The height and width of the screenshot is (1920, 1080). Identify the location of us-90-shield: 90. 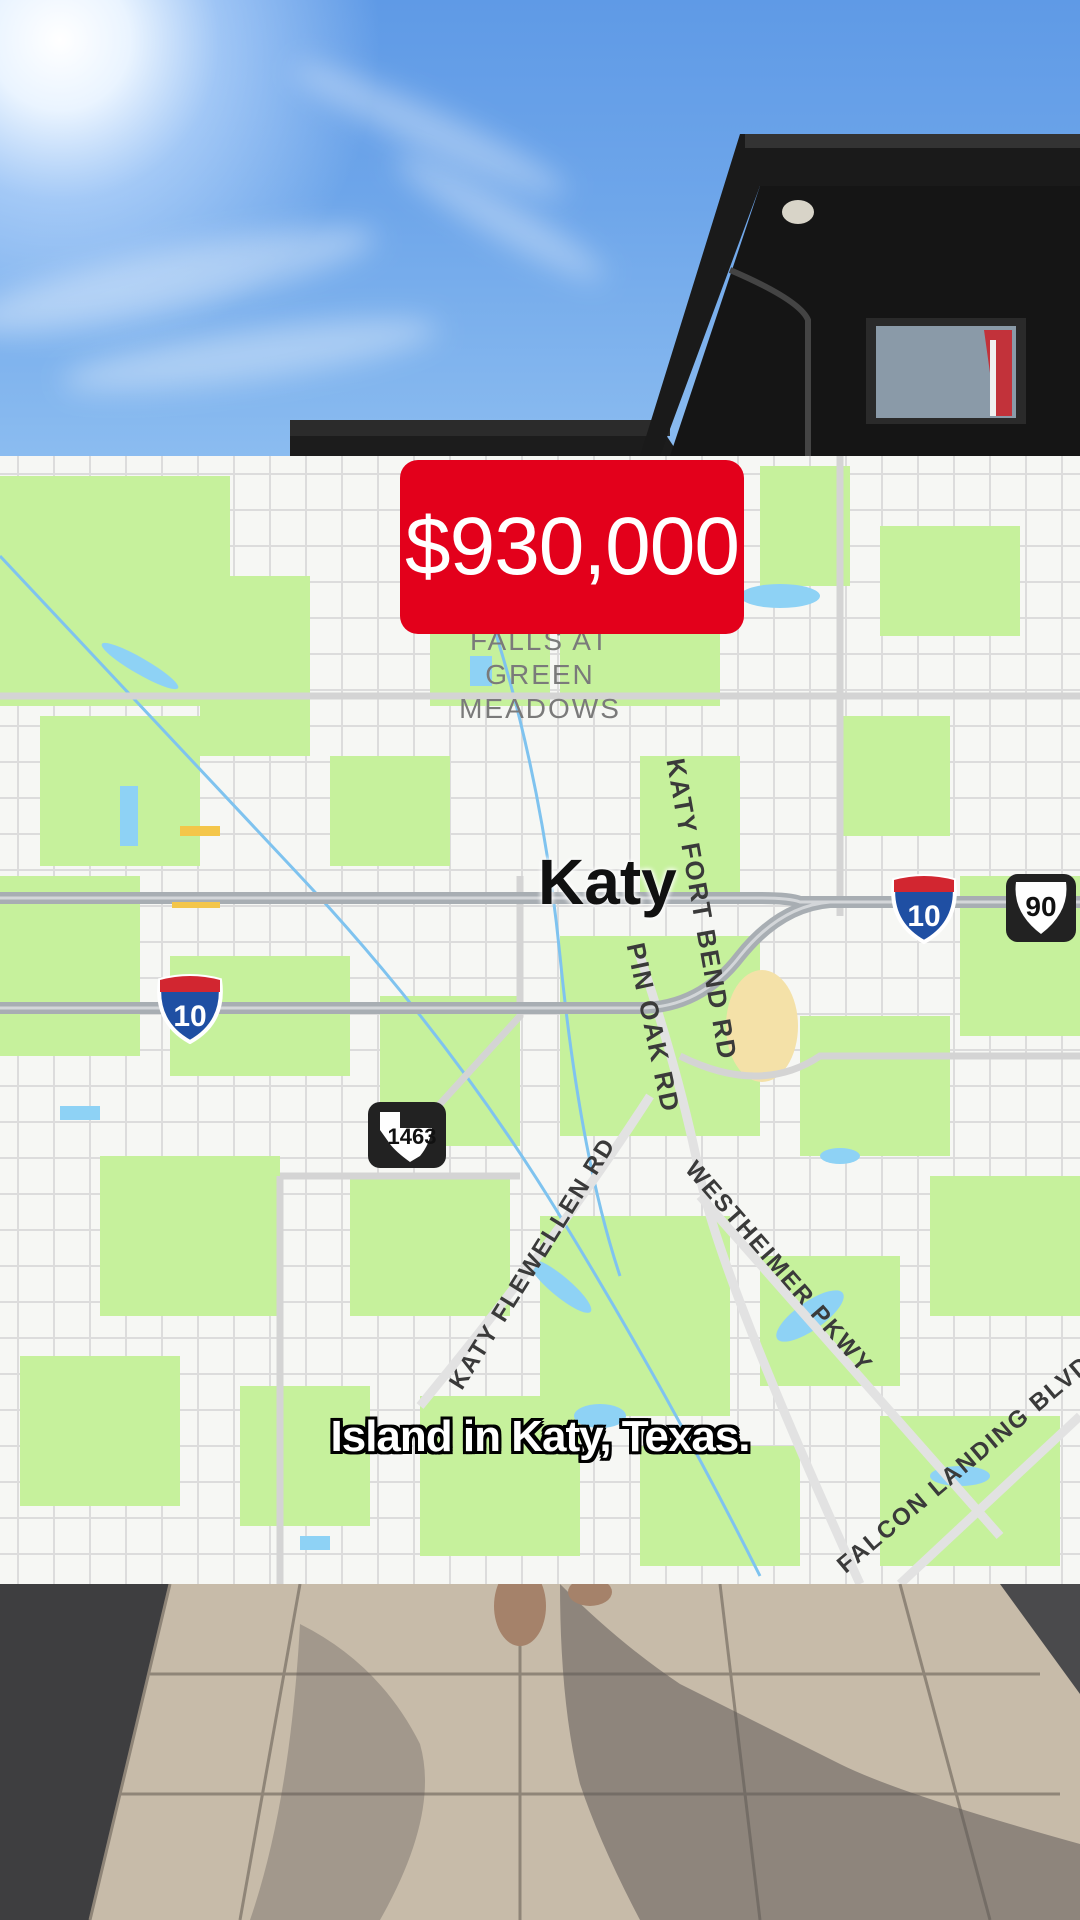
(1041, 908).